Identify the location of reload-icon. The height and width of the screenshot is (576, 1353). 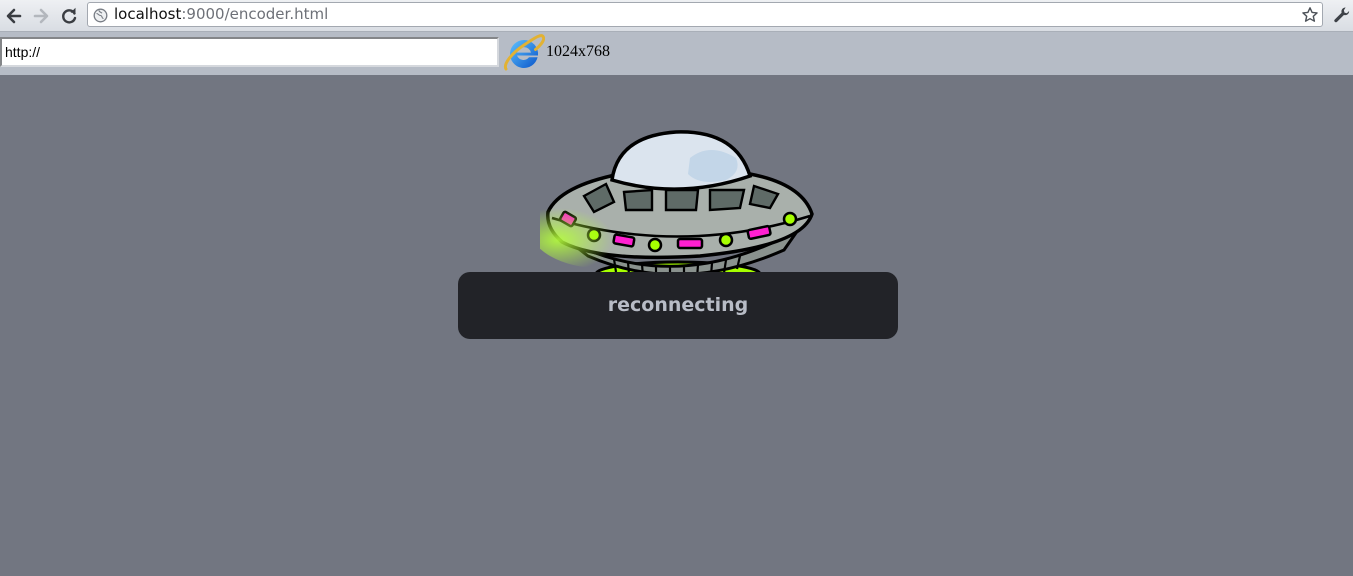
(69, 16).